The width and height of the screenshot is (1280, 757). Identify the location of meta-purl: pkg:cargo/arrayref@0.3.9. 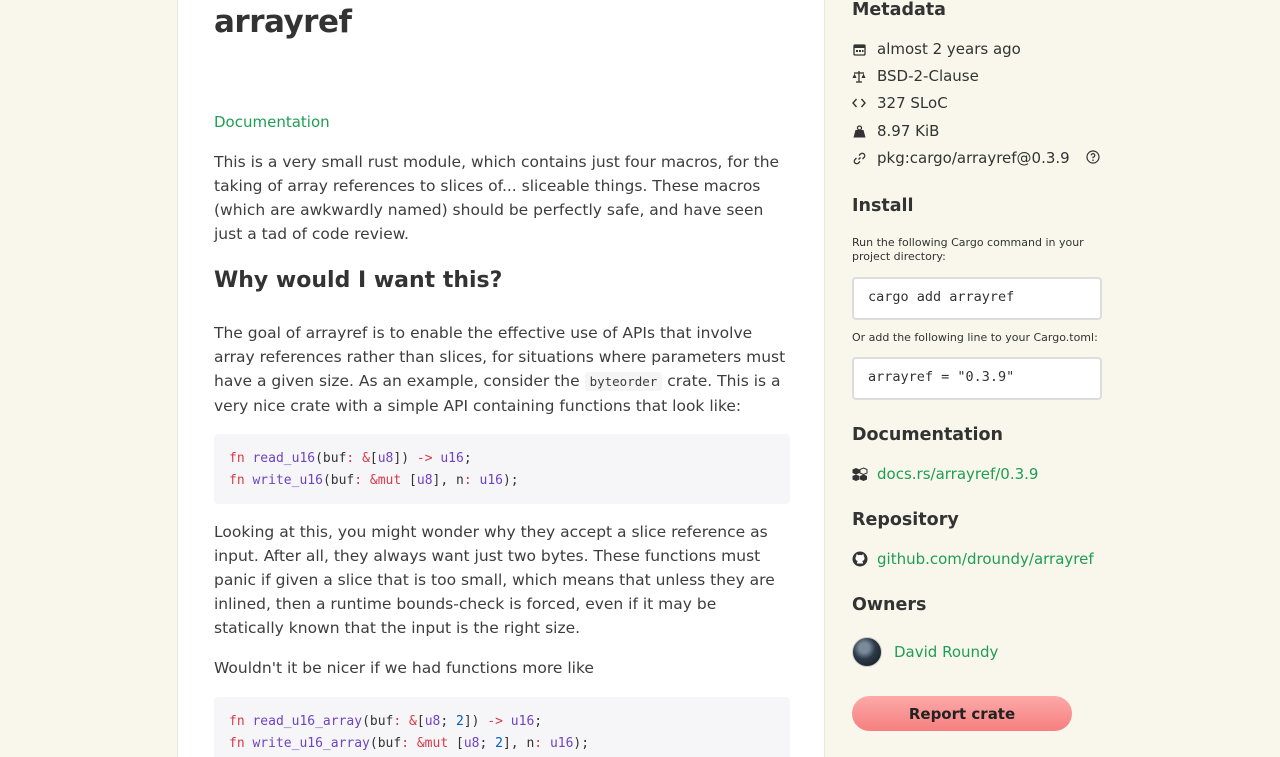
(982, 158).